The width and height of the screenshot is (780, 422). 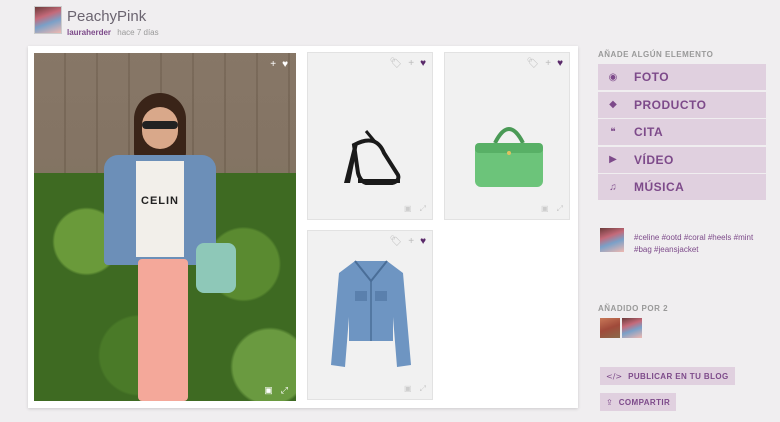 What do you see at coordinates (160, 209) in the screenshot?
I see `person-shirt` at bounding box center [160, 209].